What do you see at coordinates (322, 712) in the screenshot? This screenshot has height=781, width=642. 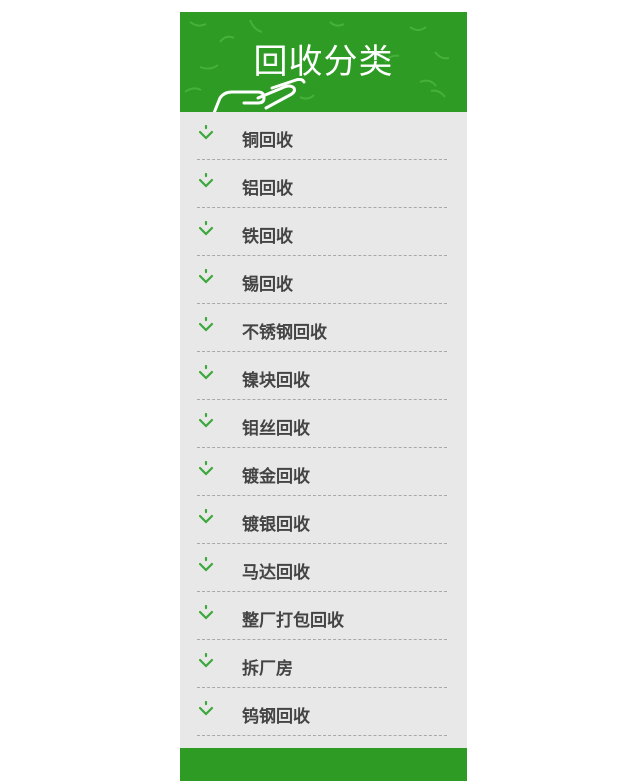 I see `list-item: 钨钢回收` at bounding box center [322, 712].